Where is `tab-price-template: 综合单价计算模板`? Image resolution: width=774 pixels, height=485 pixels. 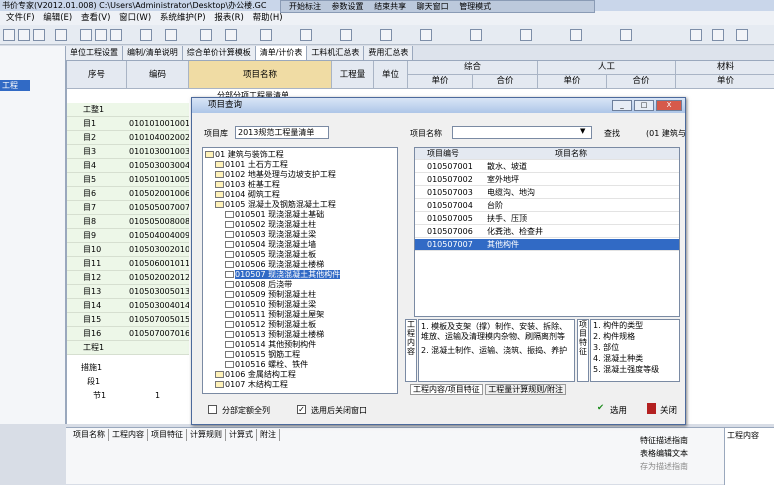
tab-price-template: 综合单价计算模板 is located at coordinates (219, 53).